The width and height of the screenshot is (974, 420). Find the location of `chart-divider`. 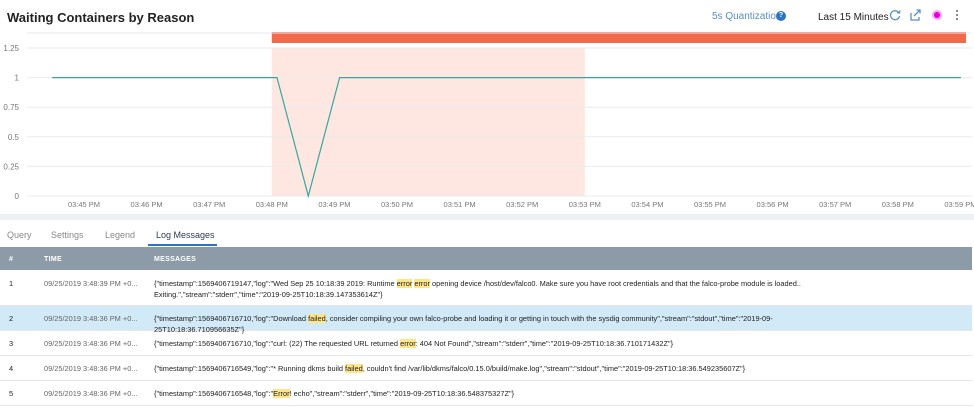

chart-divider is located at coordinates (487, 217).